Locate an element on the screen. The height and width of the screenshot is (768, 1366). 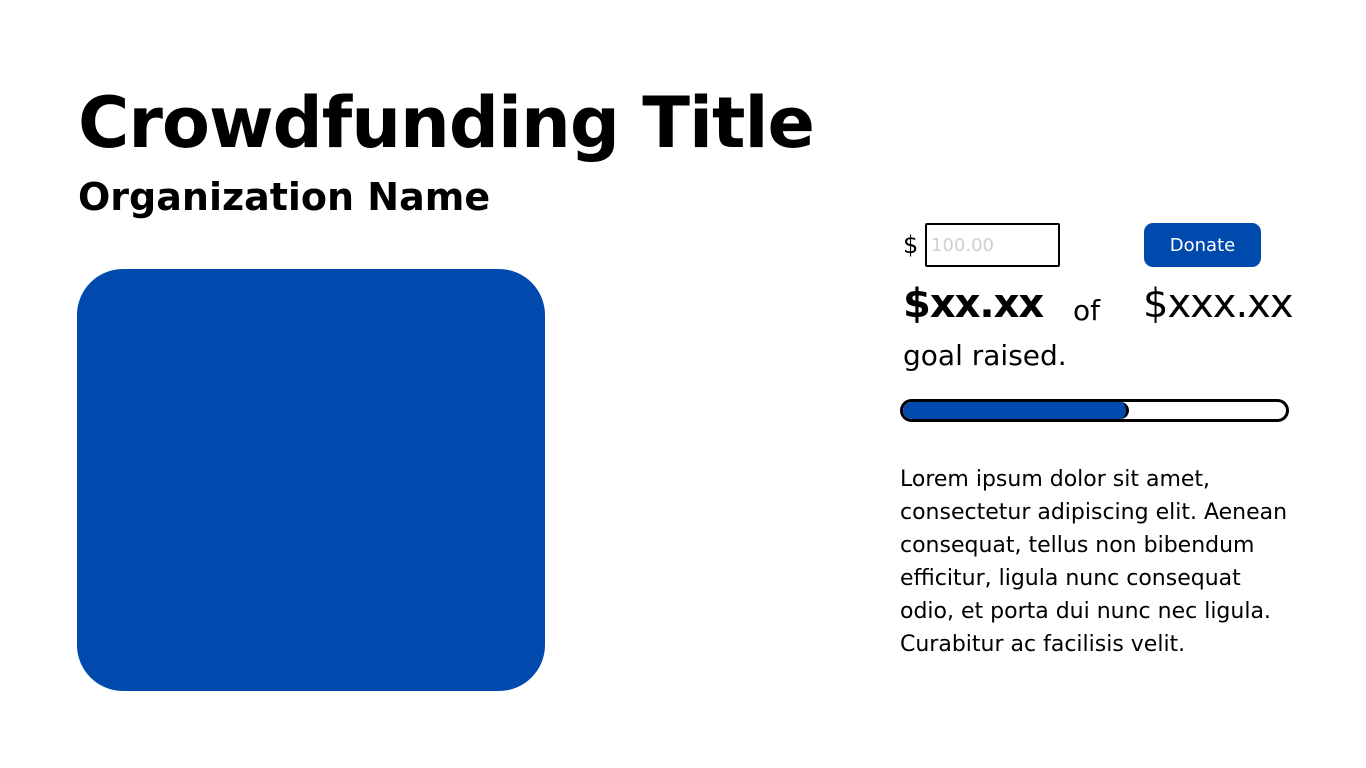
donate-button: Donate is located at coordinates (1202, 245).